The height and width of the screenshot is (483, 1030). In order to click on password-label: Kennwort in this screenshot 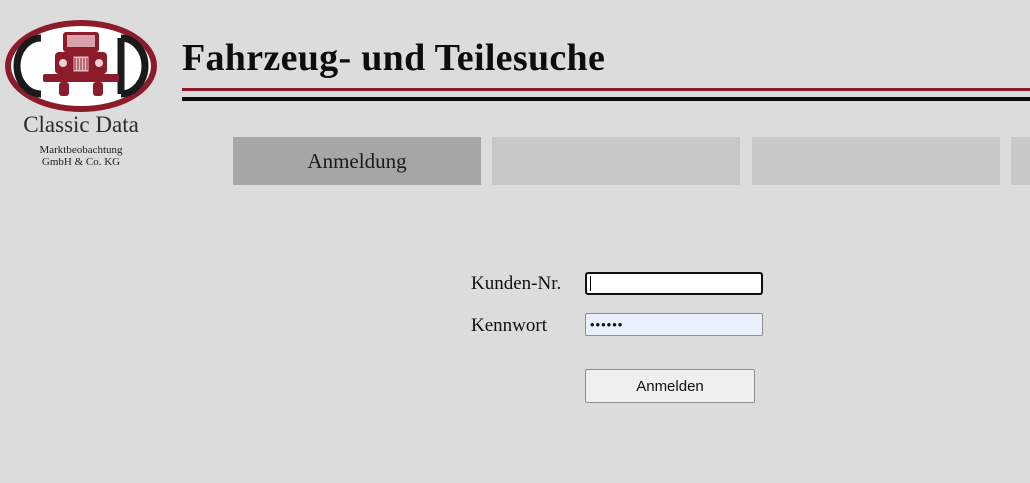, I will do `click(509, 325)`.